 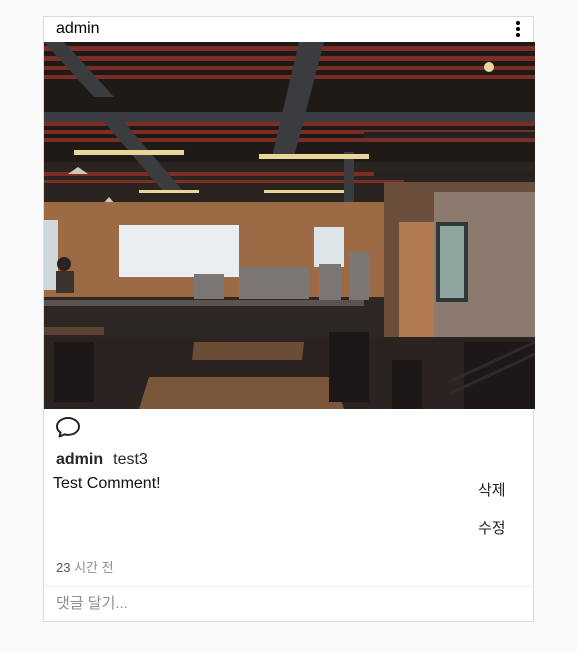 I want to click on caption-author: admin, so click(x=79, y=459).